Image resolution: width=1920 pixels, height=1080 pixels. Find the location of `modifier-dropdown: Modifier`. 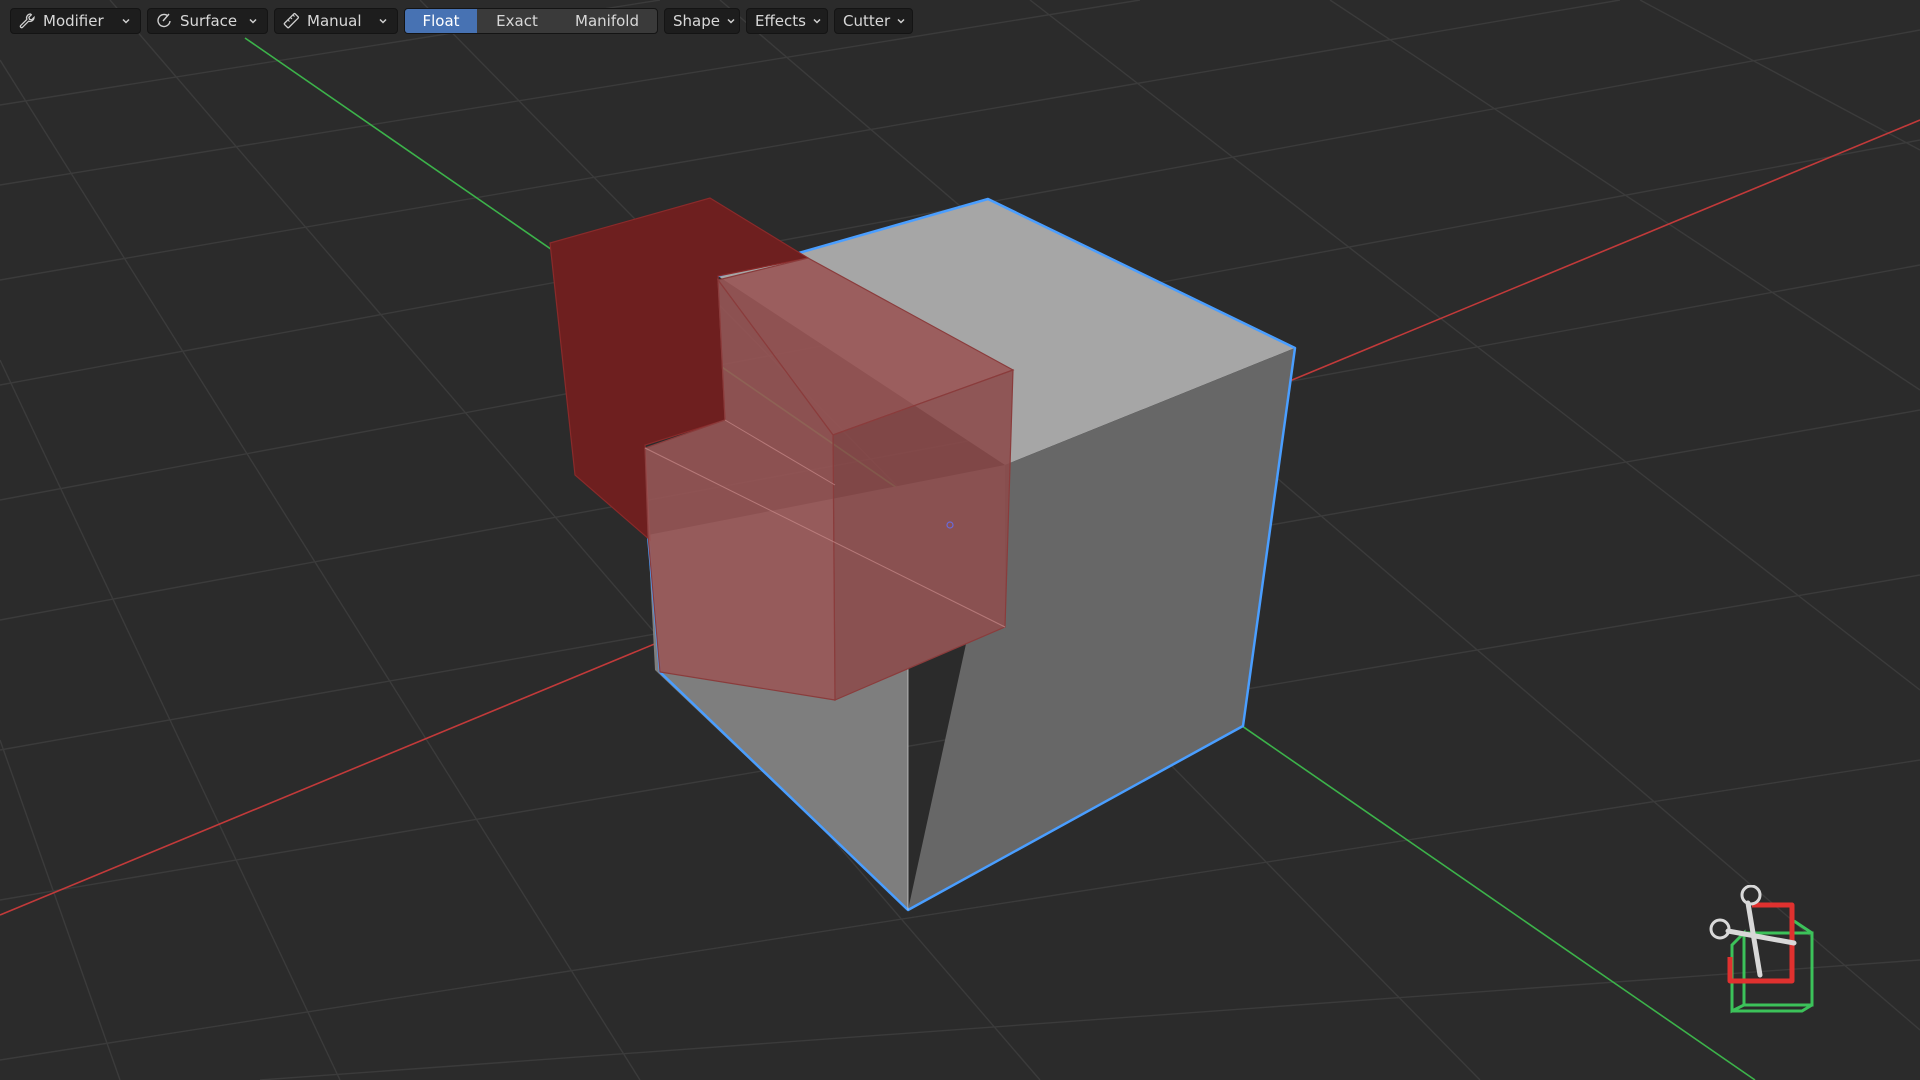

modifier-dropdown: Modifier is located at coordinates (75, 21).